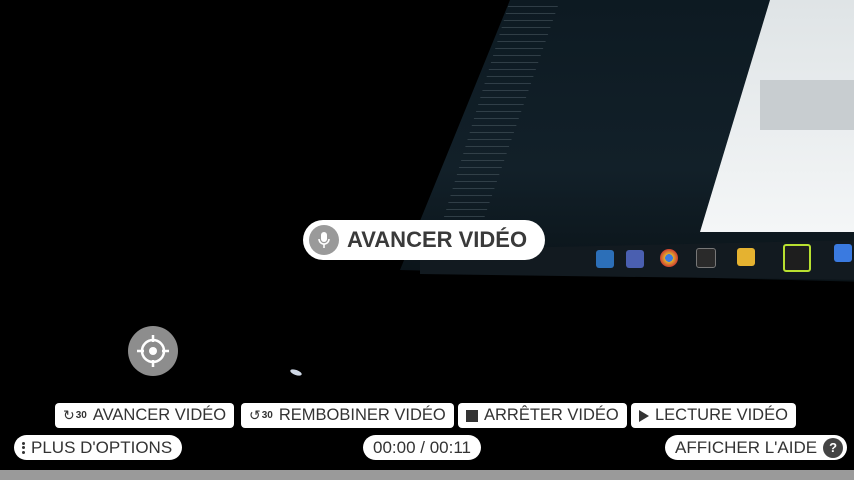 This screenshot has width=854, height=480. What do you see at coordinates (551, 415) in the screenshot?
I see `stop-video-label: ARRÊTER VIDÉO` at bounding box center [551, 415].